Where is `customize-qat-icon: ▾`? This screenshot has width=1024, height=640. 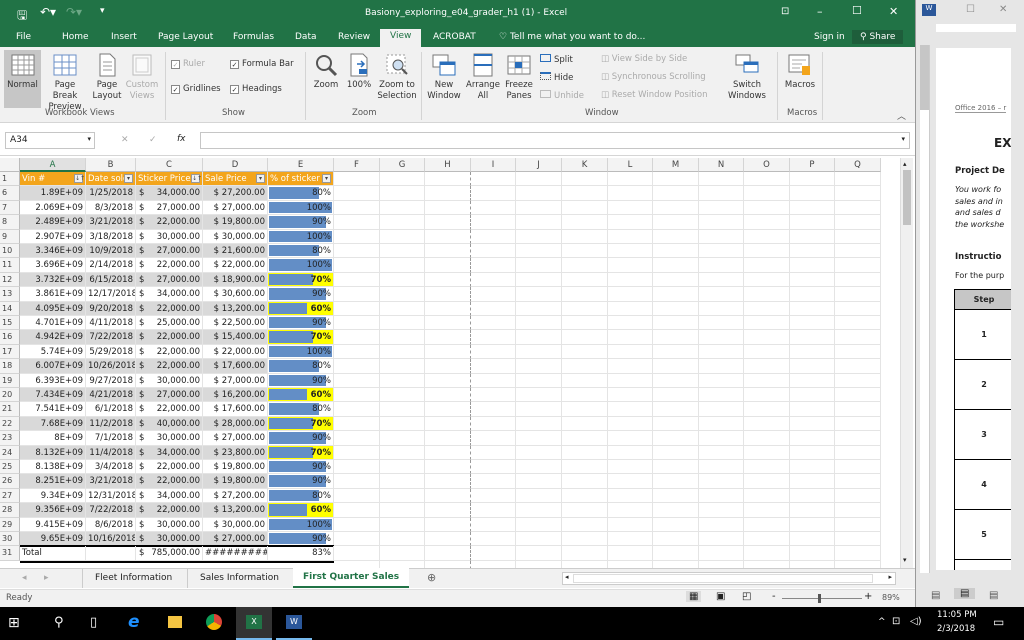
customize-qat-icon: ▾ is located at coordinates (102, 11).